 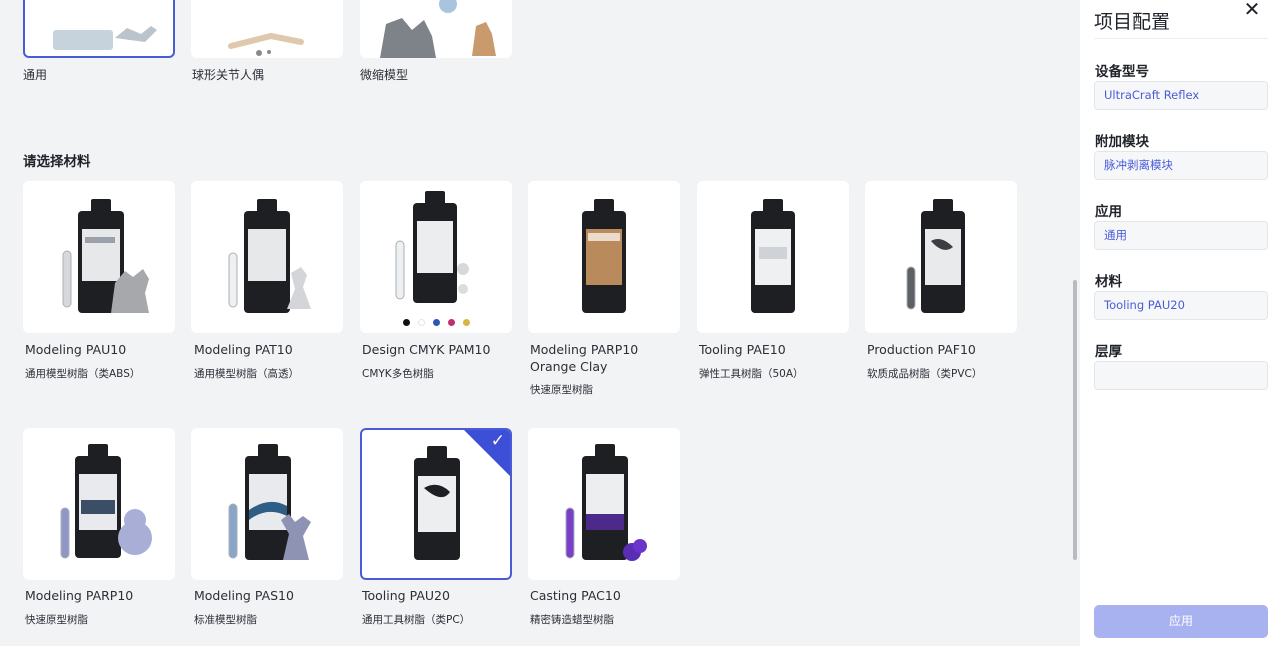 What do you see at coordinates (1181, 38) in the screenshot?
I see `divider` at bounding box center [1181, 38].